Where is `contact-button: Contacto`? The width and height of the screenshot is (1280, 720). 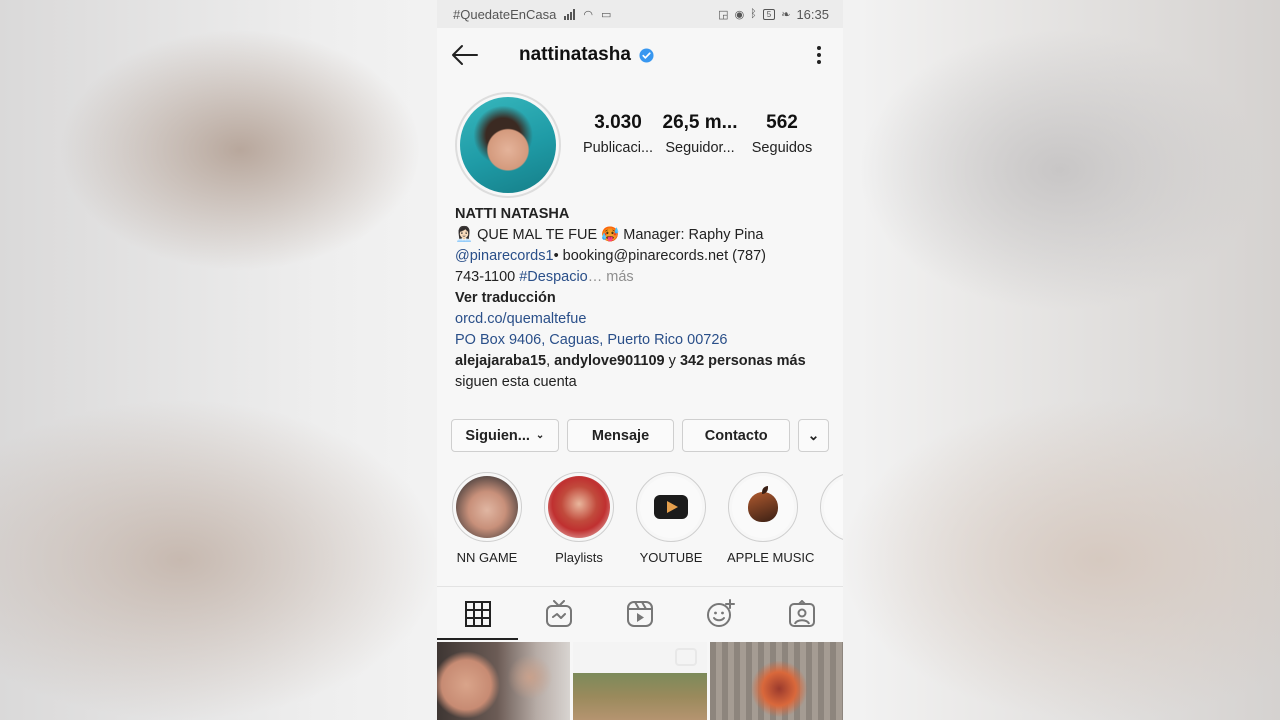
contact-button: Contacto is located at coordinates (736, 435).